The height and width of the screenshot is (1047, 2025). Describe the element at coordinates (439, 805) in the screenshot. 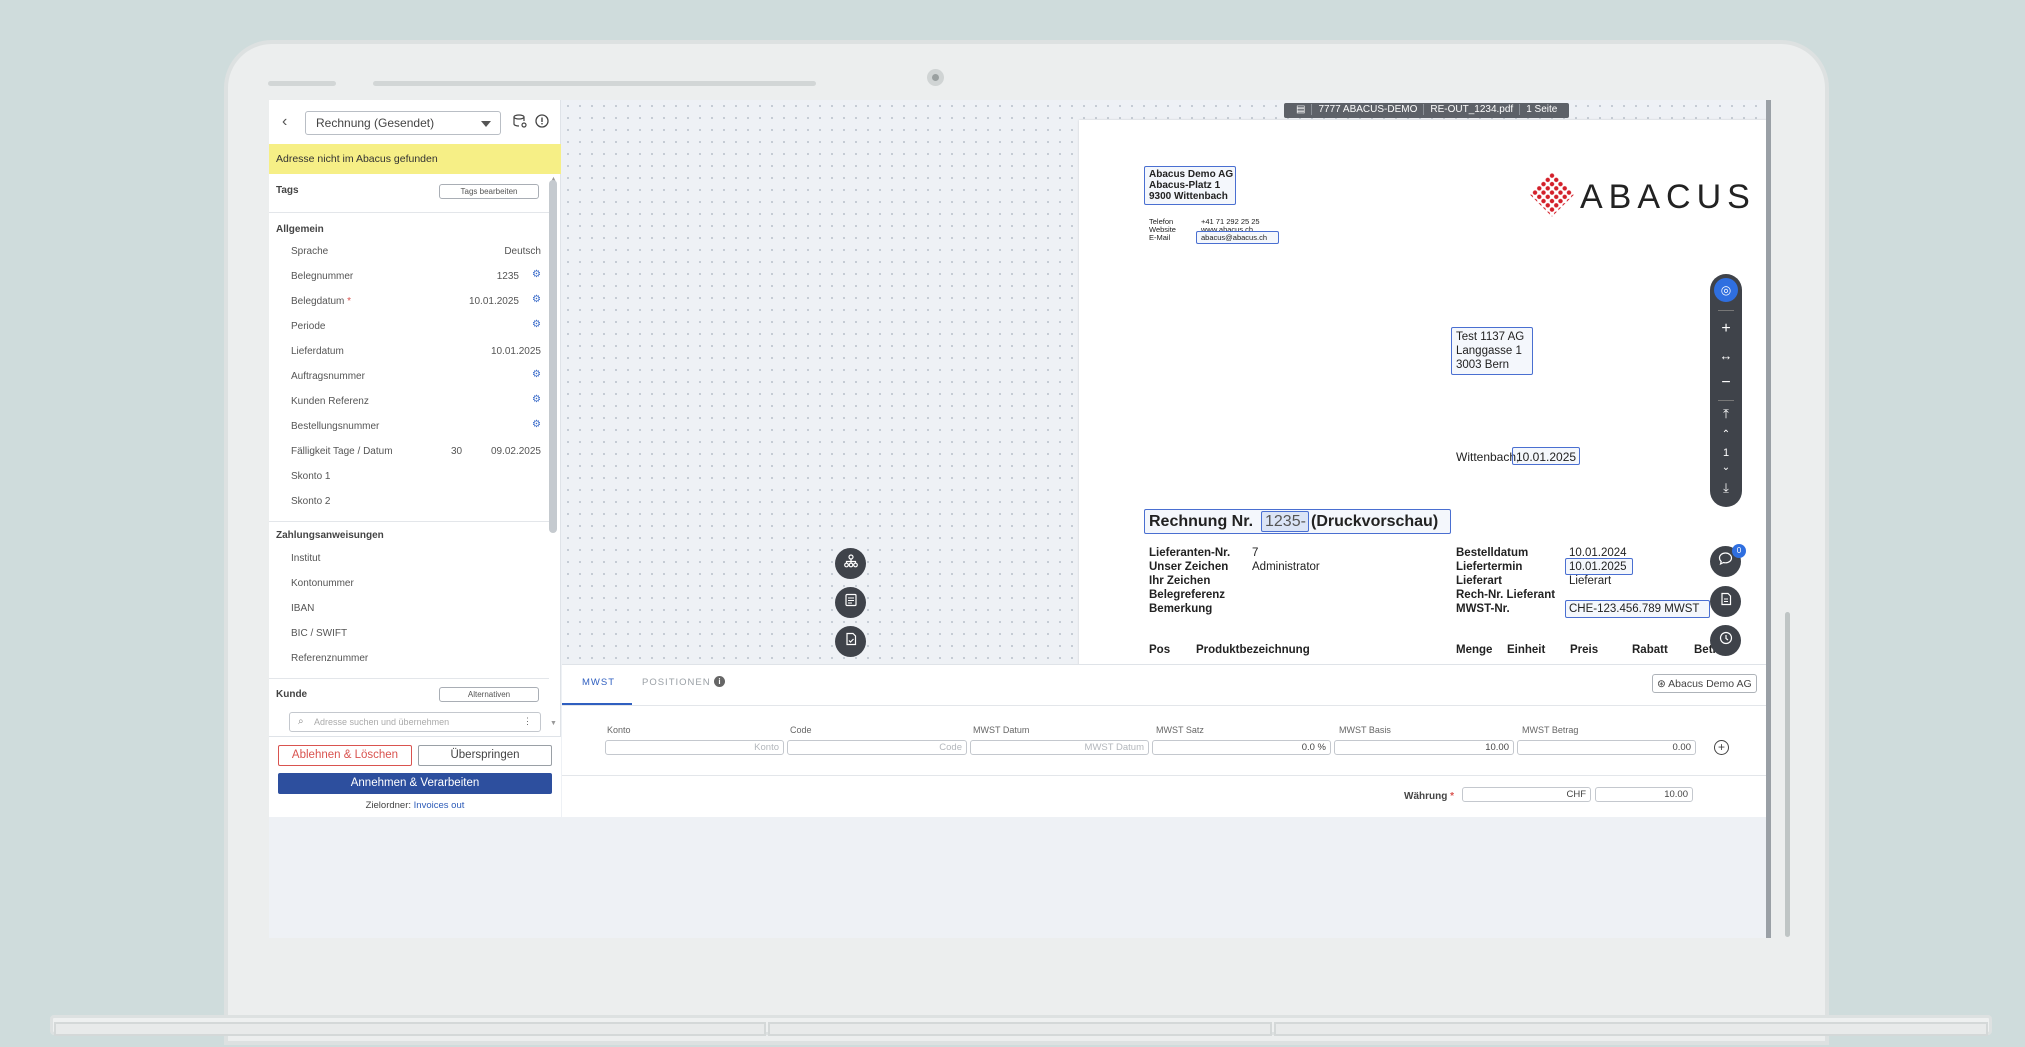

I see `target-folder-link: Invoices out` at that location.